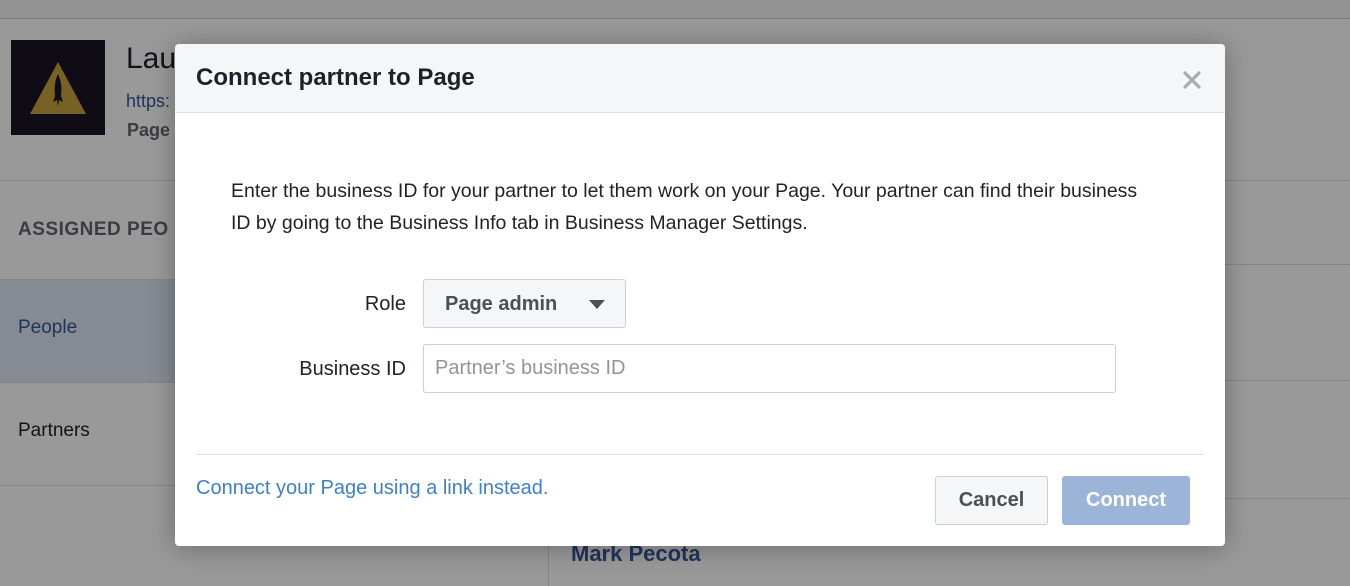  Describe the element at coordinates (1126, 500) in the screenshot. I see `connect-button: Connect` at that location.